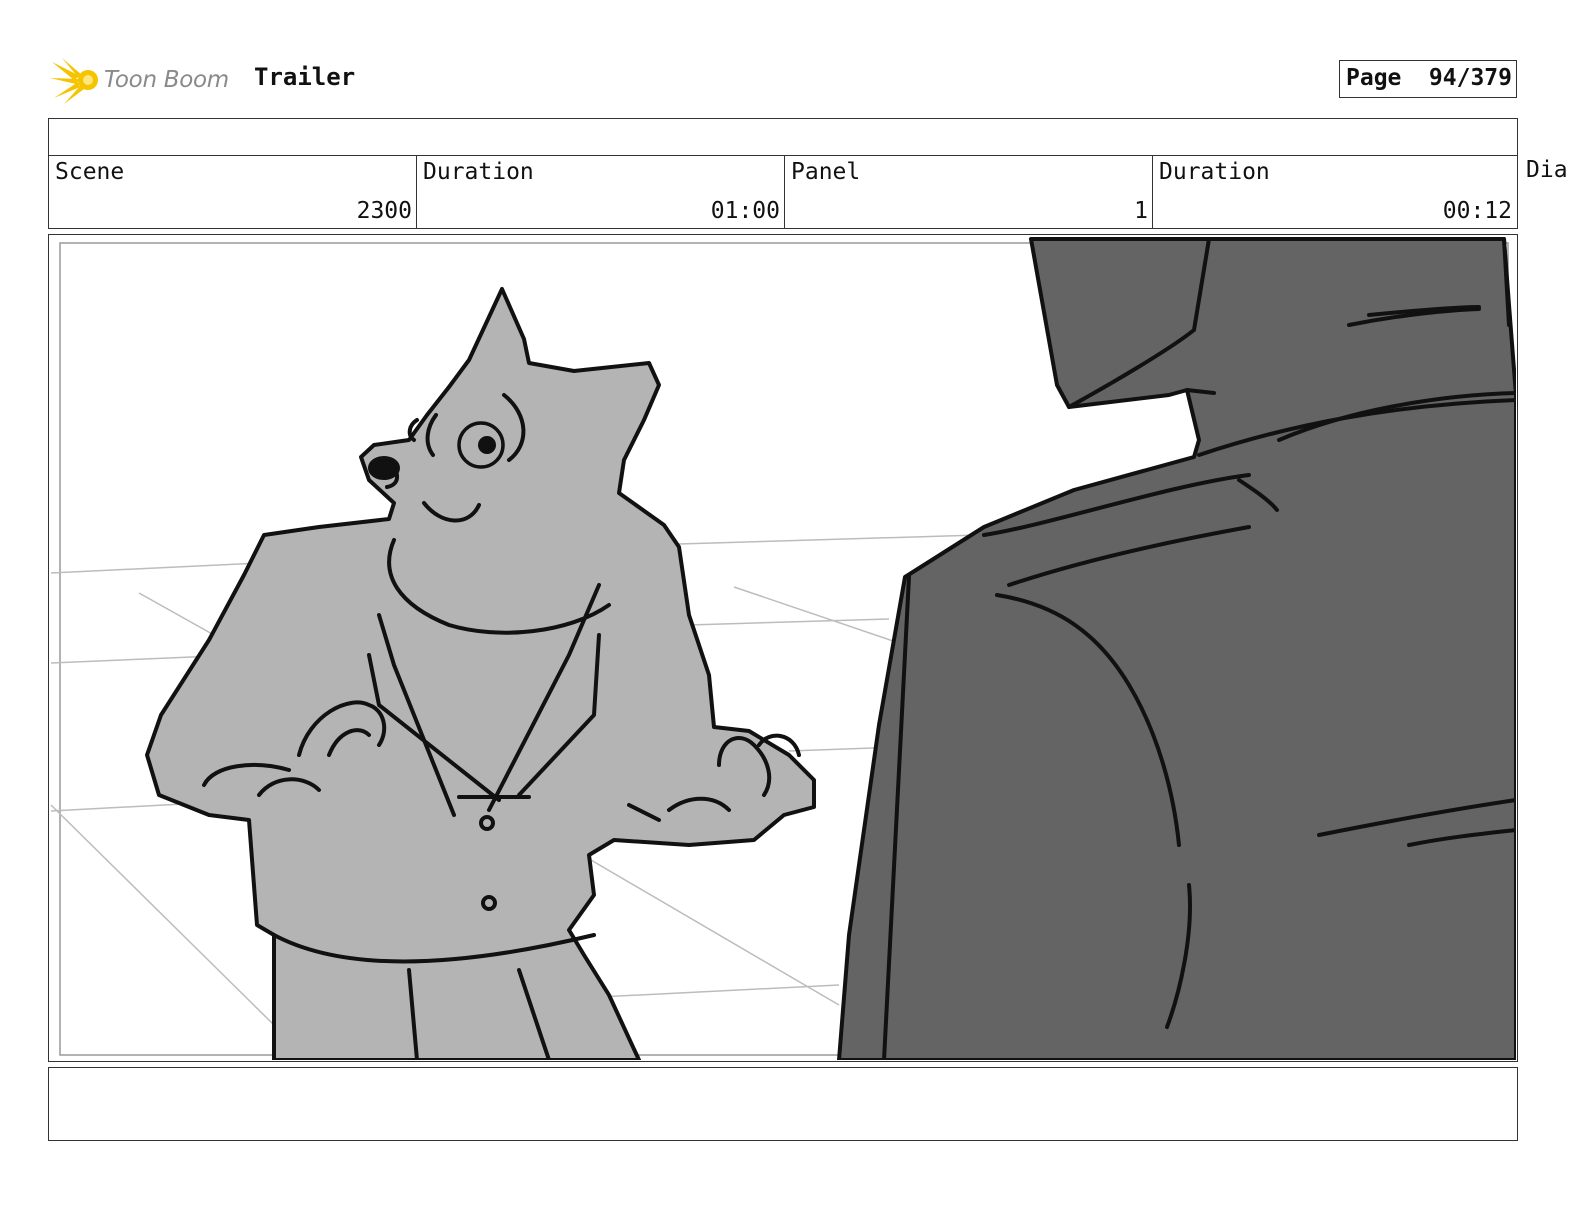 The image size is (1584, 1224). I want to click on starburst-icon, so click(74, 81).